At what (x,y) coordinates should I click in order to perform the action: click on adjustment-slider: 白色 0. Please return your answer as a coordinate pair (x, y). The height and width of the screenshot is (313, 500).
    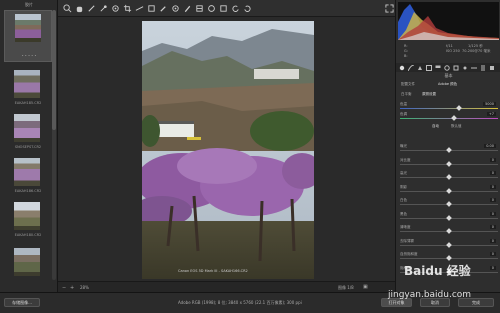
    Looking at the image, I should click on (449, 202).